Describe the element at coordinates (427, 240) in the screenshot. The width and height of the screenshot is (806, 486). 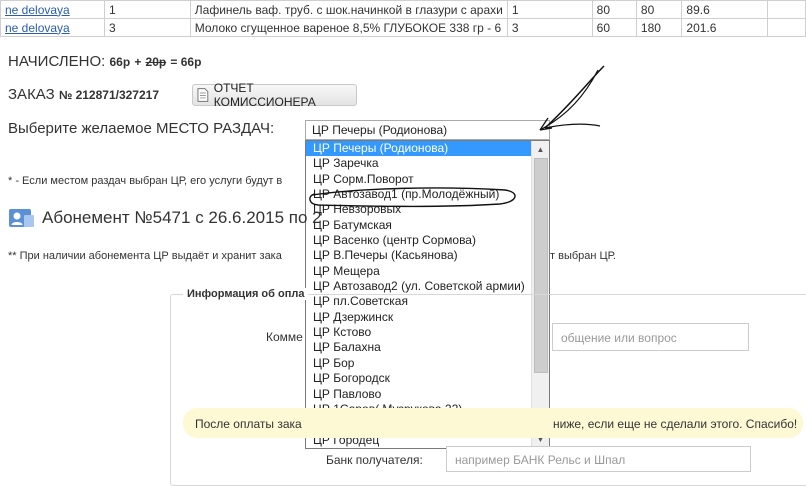
I see `place-option: ЦР Васенко (центр Сормова)` at that location.